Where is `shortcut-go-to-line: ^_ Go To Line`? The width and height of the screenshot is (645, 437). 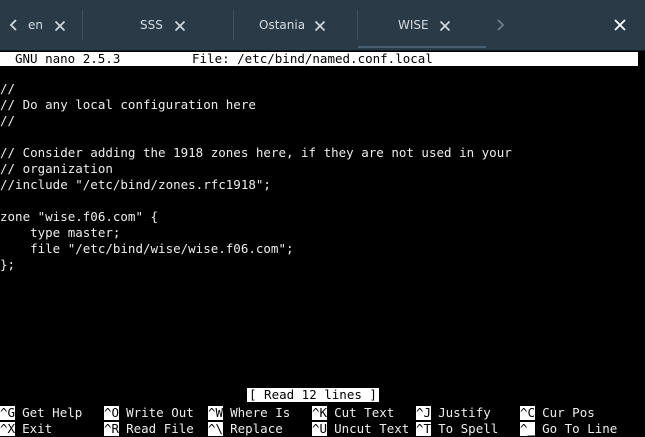
shortcut-go-to-line: ^_ Go To Line is located at coordinates (568, 429).